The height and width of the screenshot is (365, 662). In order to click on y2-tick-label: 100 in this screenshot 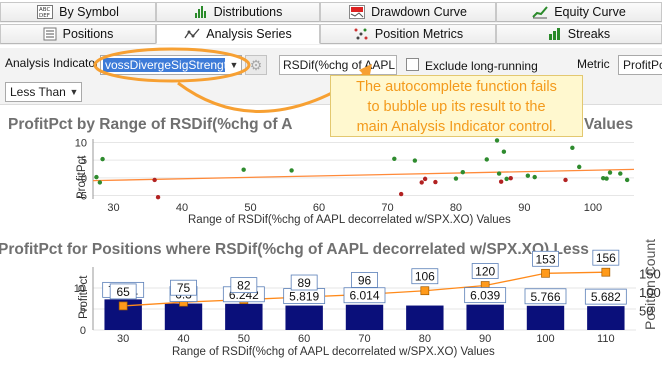, I will do `click(650, 292)`.